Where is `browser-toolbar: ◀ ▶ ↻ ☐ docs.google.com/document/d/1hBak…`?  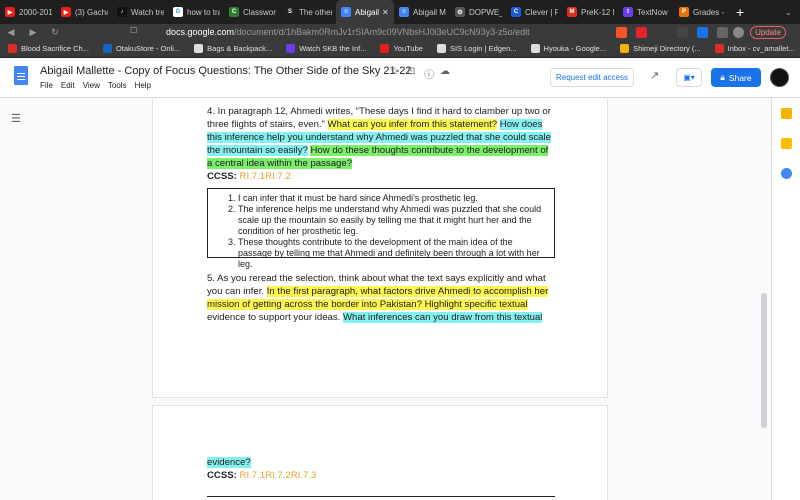
browser-toolbar: ◀ ▶ ↻ ☐ docs.google.com/document/d/1hBak… is located at coordinates (400, 32).